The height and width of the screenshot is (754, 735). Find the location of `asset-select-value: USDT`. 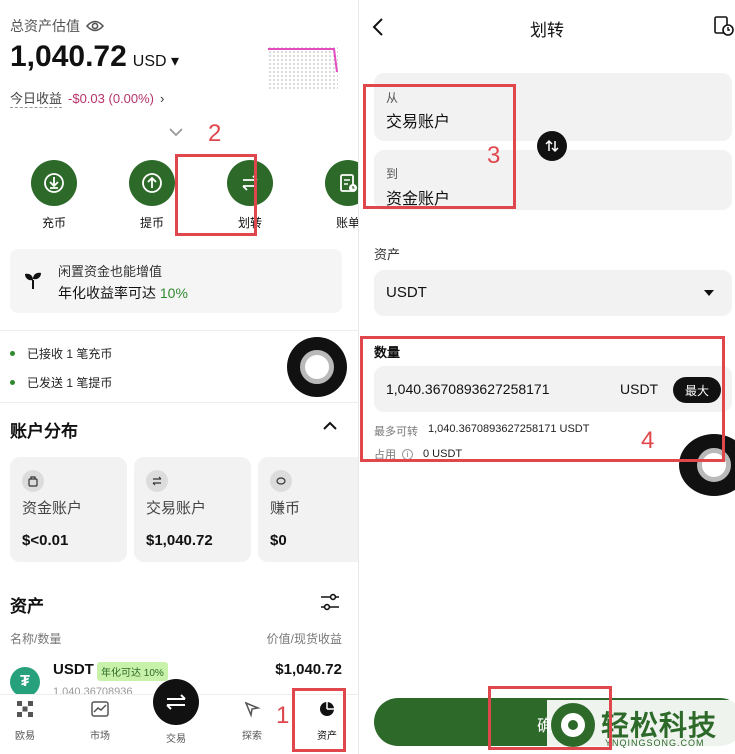

asset-select-value: USDT is located at coordinates (406, 292).